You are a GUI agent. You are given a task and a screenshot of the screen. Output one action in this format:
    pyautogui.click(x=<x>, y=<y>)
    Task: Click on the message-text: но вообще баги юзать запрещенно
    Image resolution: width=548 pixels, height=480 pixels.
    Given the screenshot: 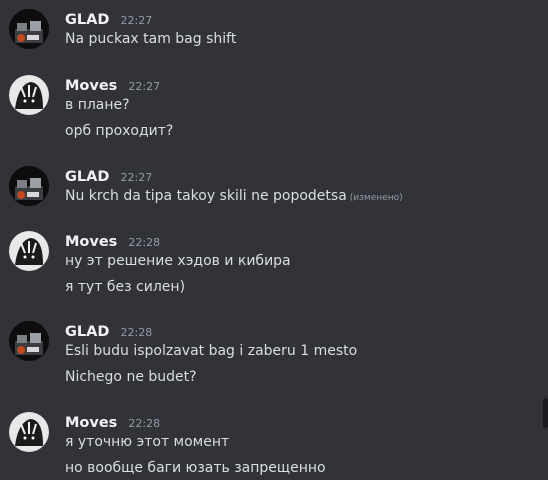 What is the action you would take?
    pyautogui.click(x=195, y=468)
    